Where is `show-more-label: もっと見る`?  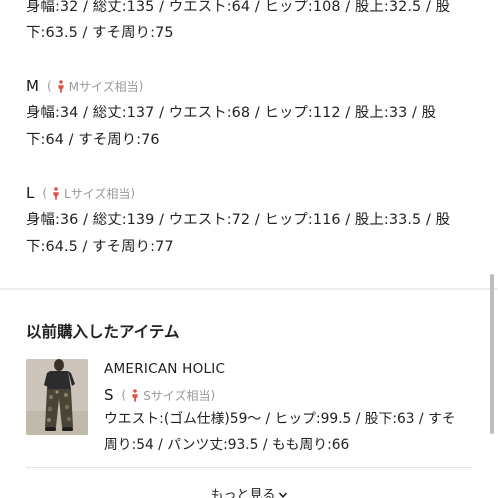 show-more-label: もっと見る is located at coordinates (243, 493).